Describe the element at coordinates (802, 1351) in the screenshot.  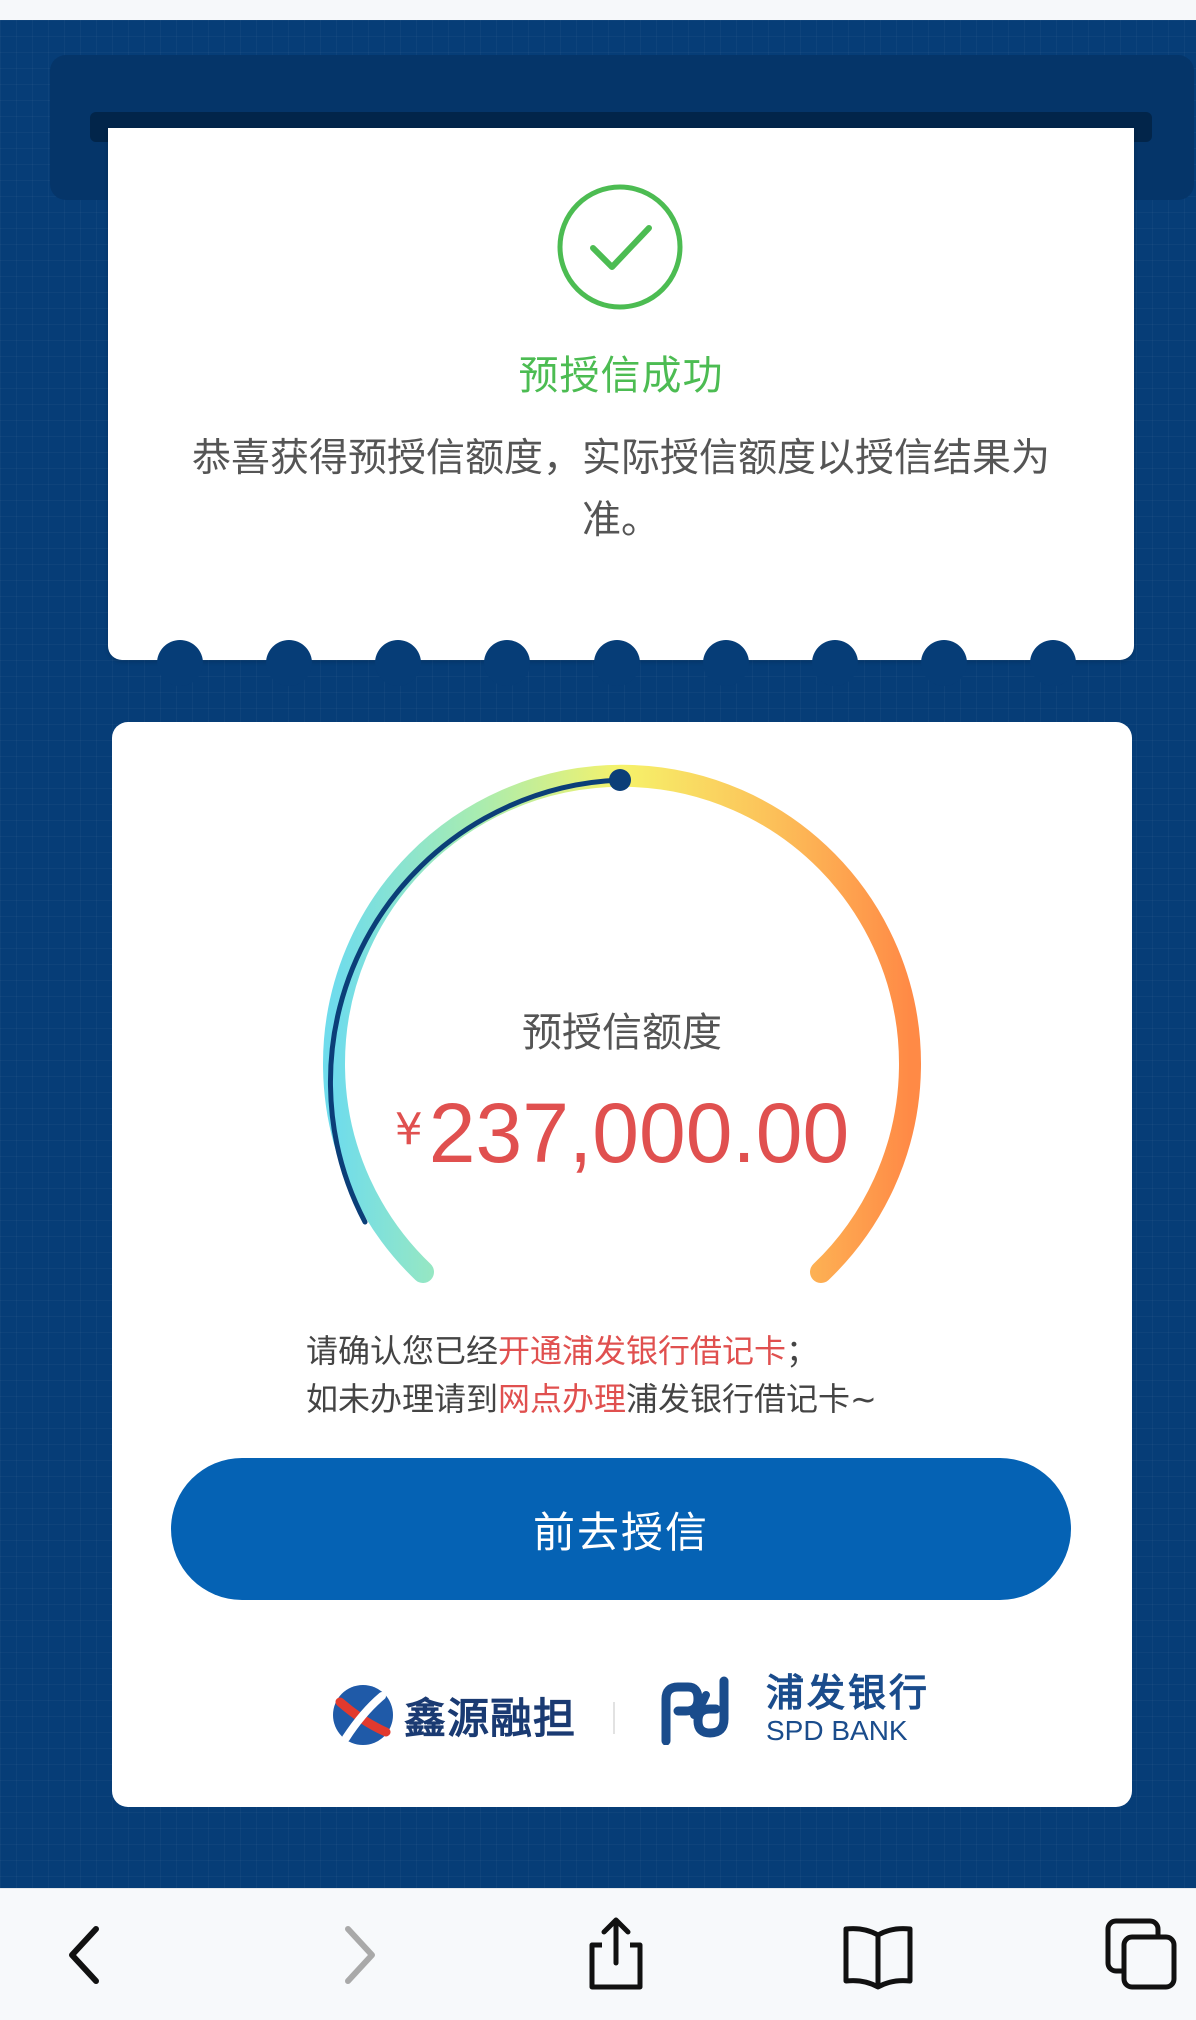
I see `notice-text: ；` at that location.